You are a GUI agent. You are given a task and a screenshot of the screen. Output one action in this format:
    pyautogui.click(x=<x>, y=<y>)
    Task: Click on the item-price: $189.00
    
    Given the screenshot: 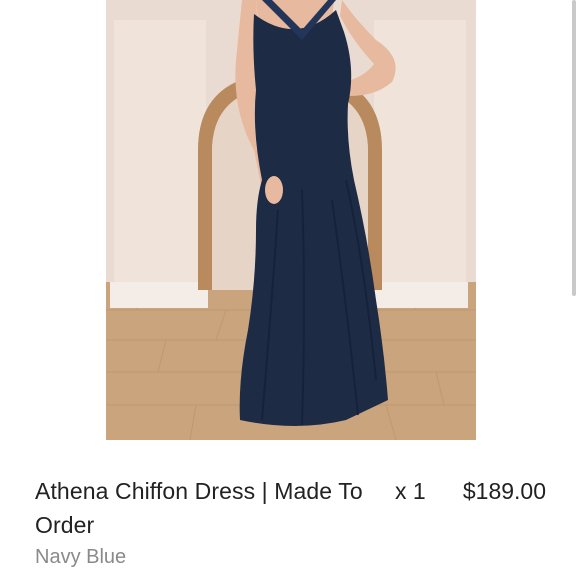 What is the action you would take?
    pyautogui.click(x=504, y=491)
    